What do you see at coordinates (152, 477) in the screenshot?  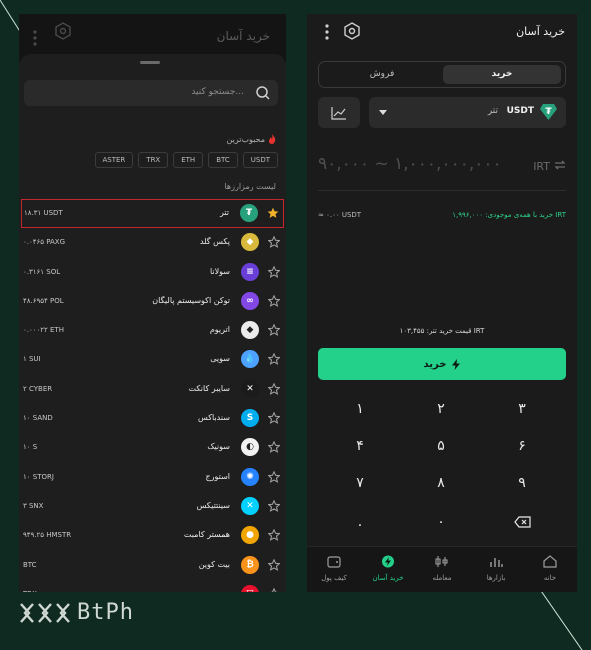 I see `coin-row: ۱۰ STORJ استورج ✺` at bounding box center [152, 477].